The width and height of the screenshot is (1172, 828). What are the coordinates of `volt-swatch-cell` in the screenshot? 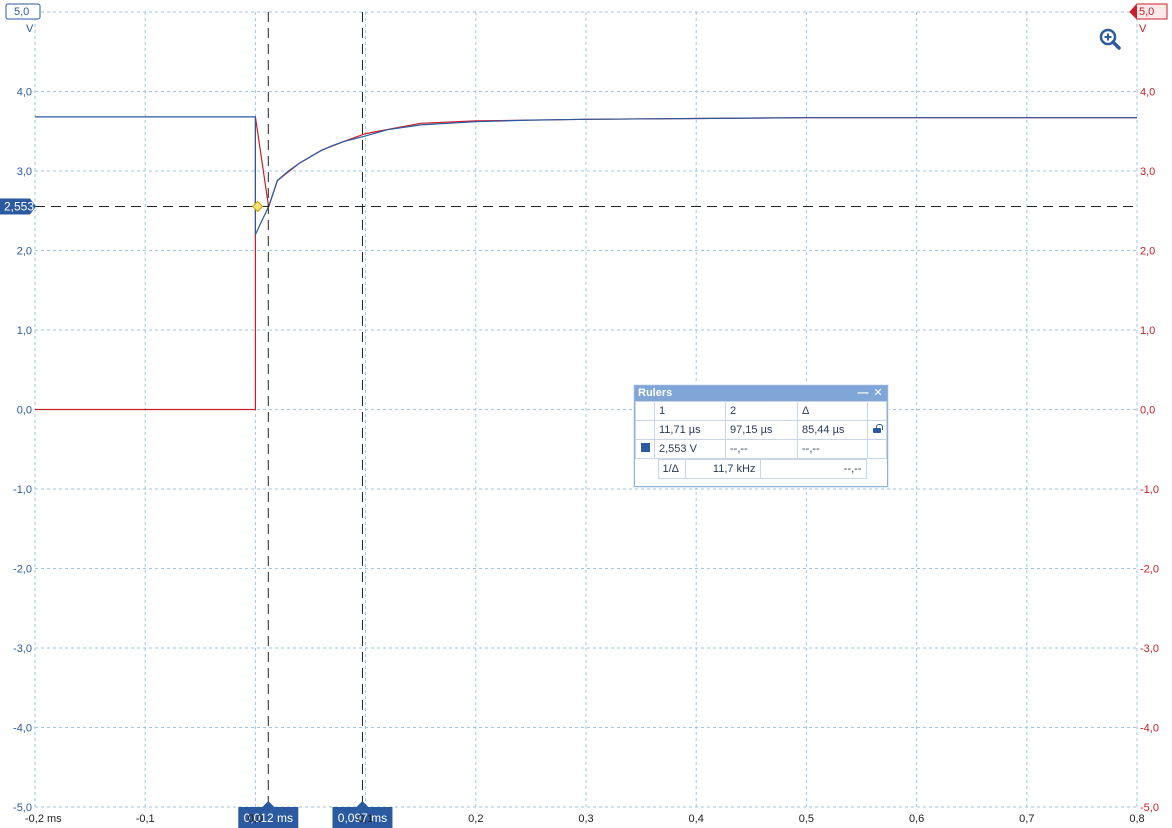 It's located at (645, 449).